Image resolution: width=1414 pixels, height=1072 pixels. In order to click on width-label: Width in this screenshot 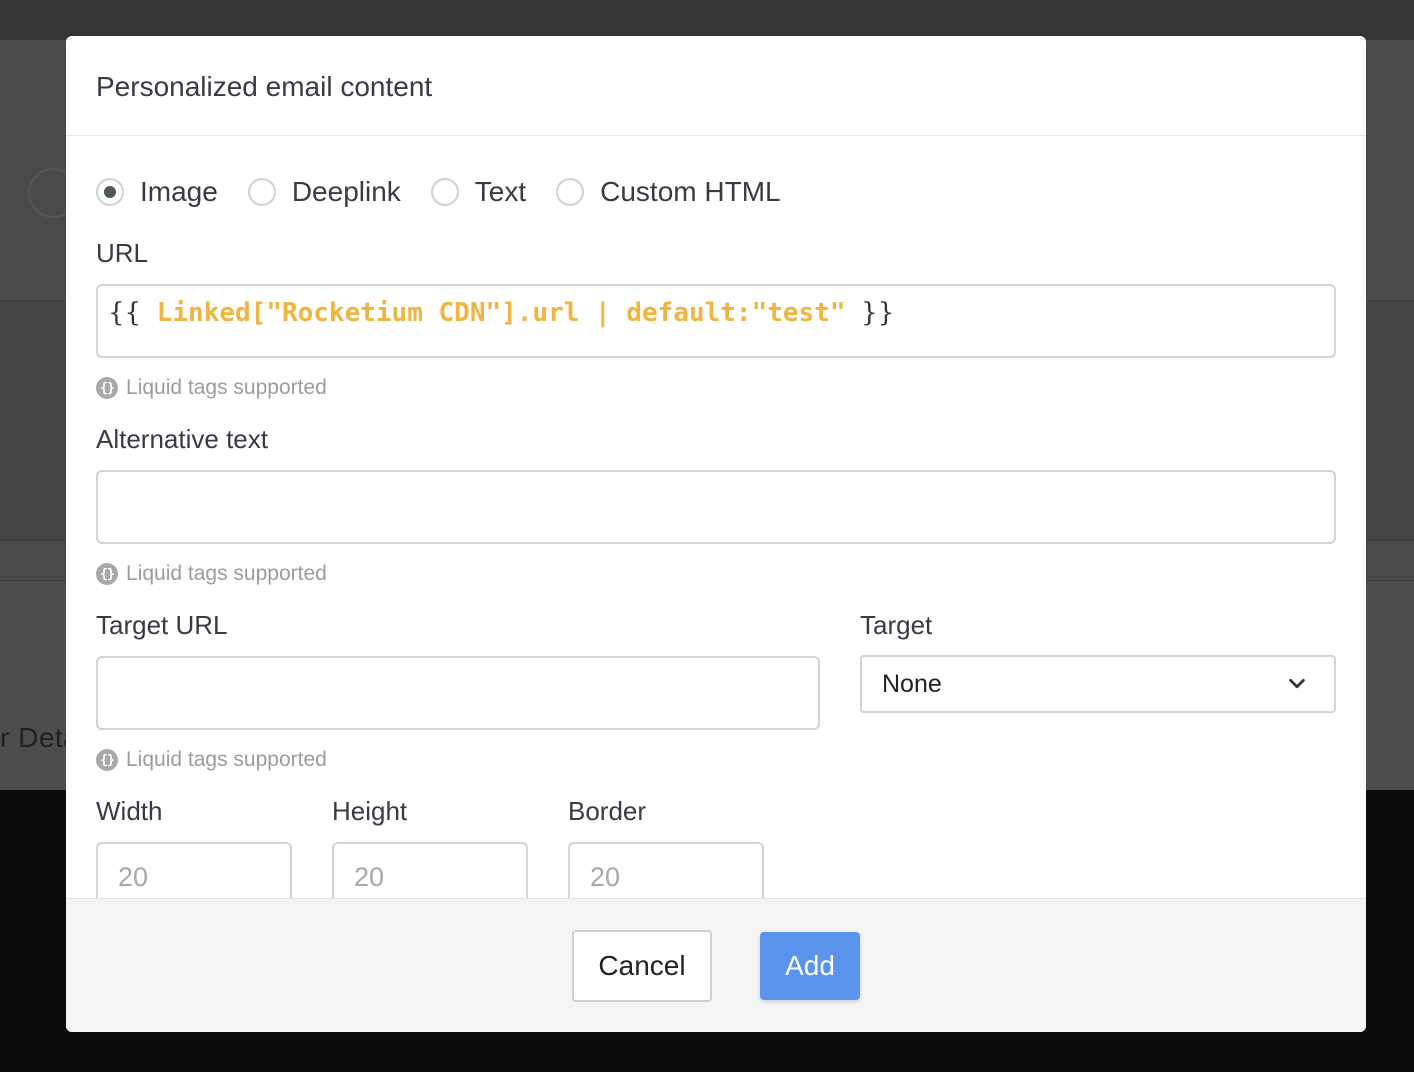, I will do `click(129, 811)`.